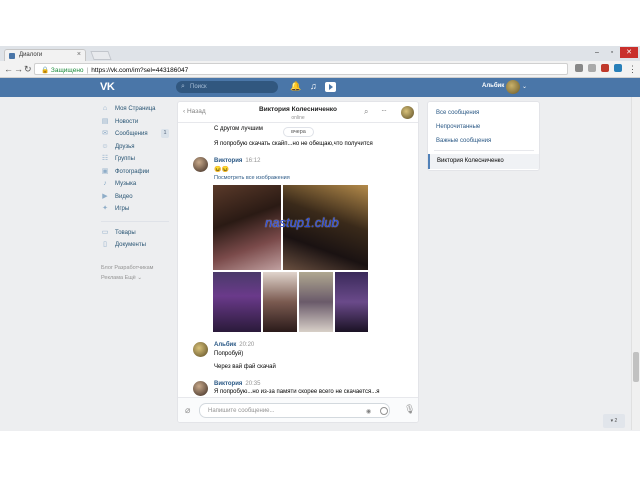 The height and width of the screenshot is (480, 640). What do you see at coordinates (592, 68) in the screenshot?
I see `star-icon` at bounding box center [592, 68].